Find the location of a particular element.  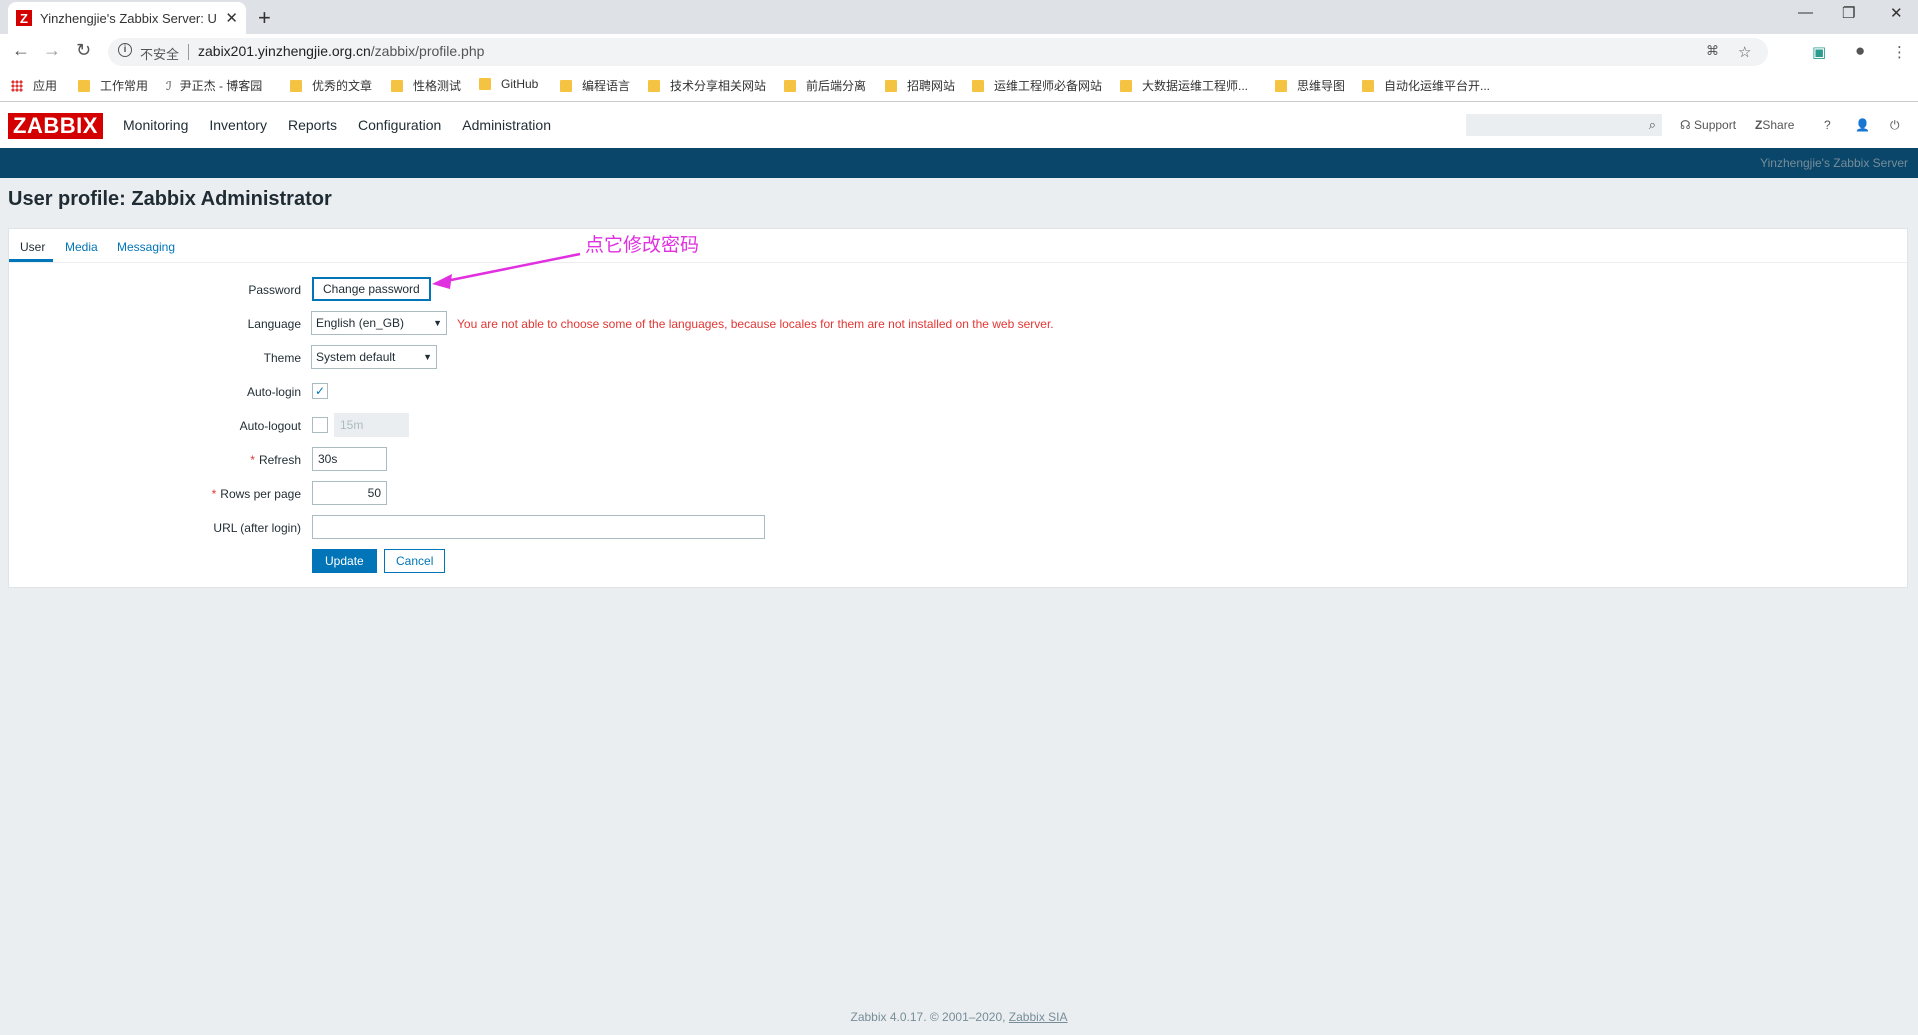

browser-tab: Z Yinzhengjie's Zabbix Server: U ✕ is located at coordinates (127, 18).